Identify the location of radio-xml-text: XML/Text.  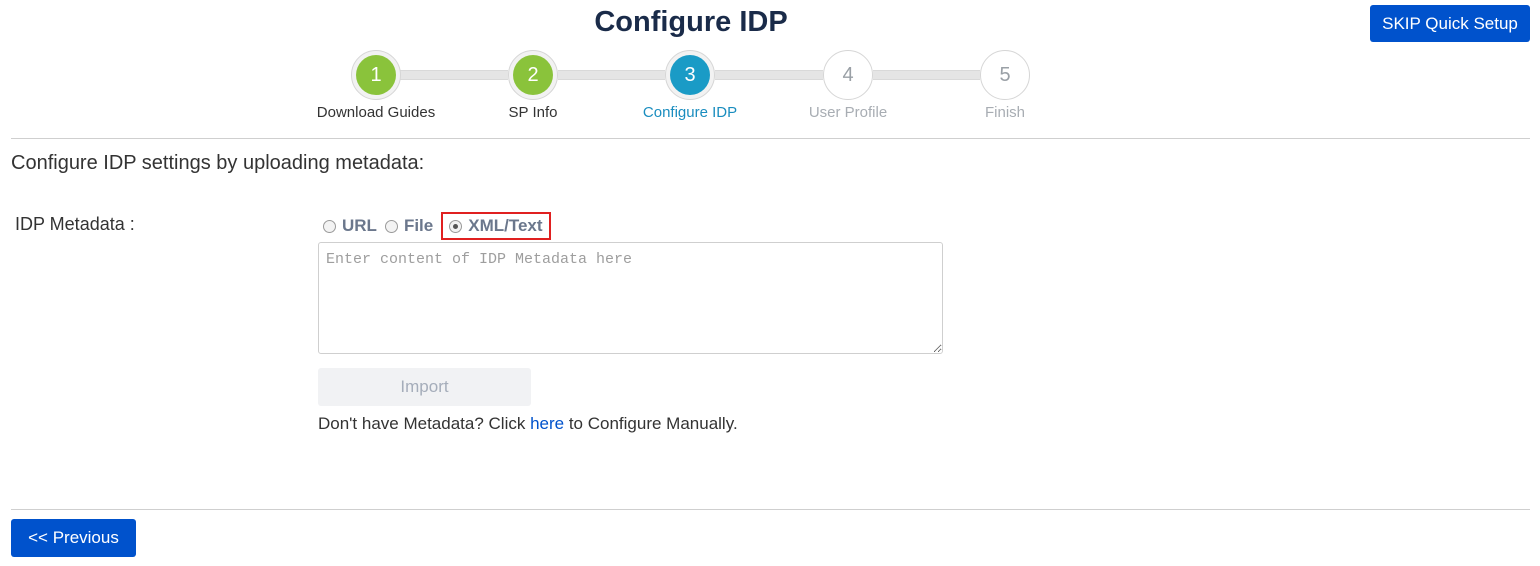
(496, 226).